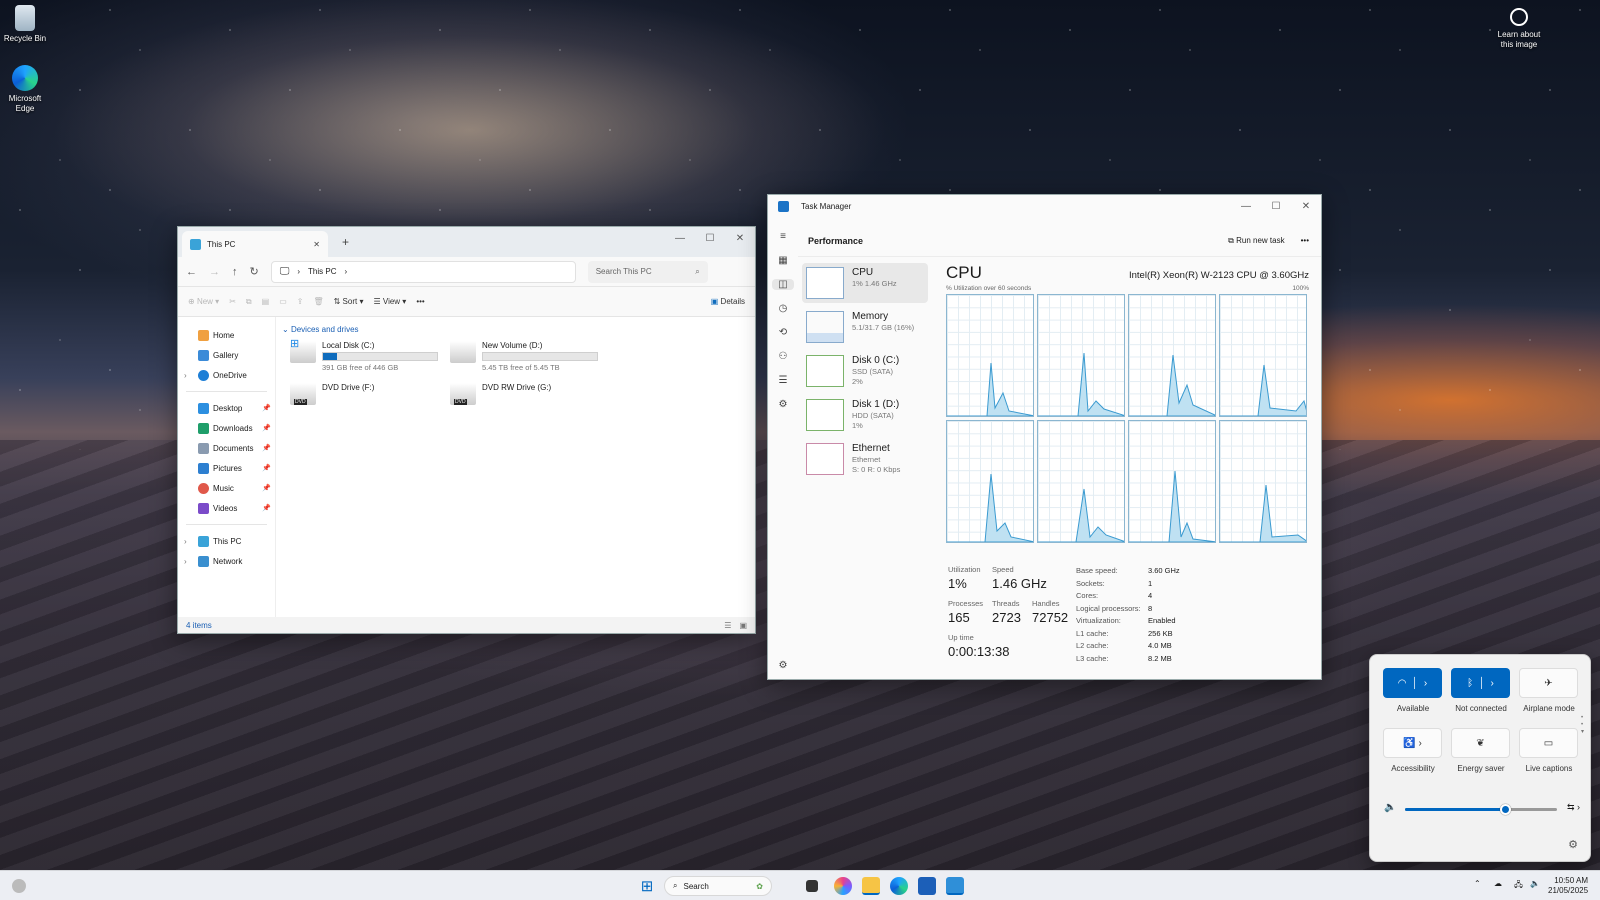 This screenshot has width=1600, height=900. I want to click on sort-button: ⇅ Sort ▾, so click(349, 301).